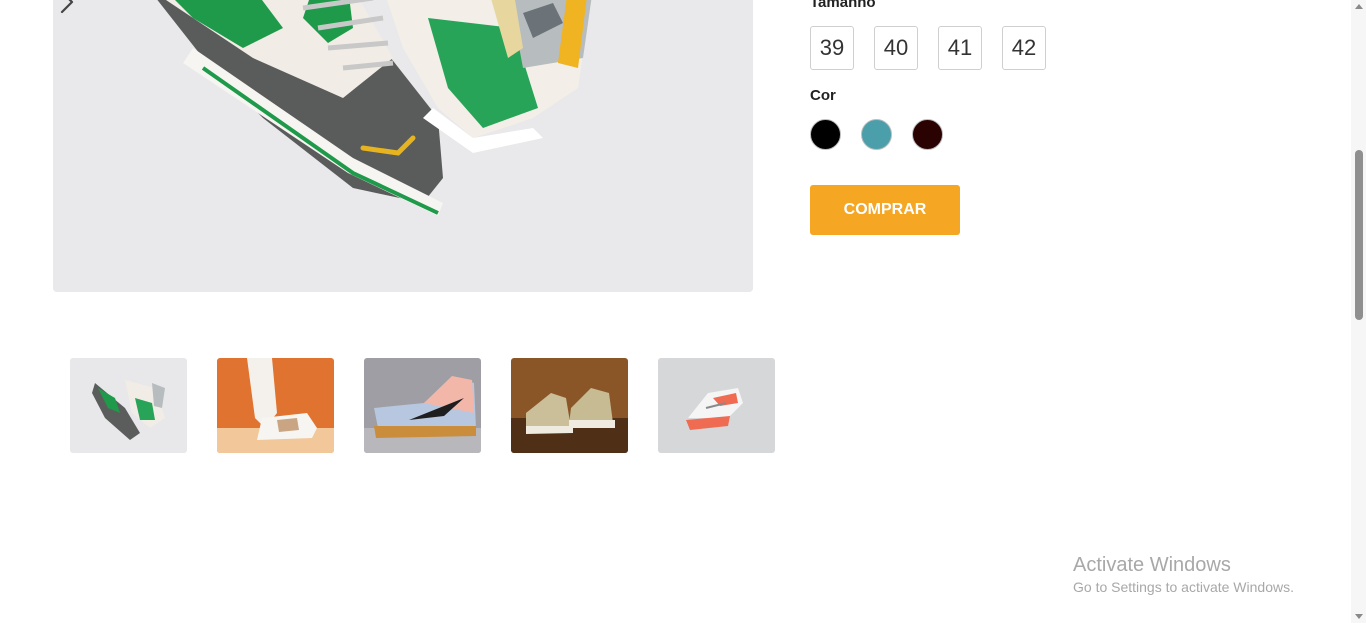 The width and height of the screenshot is (1366, 623). What do you see at coordinates (885, 210) in the screenshot?
I see `buy-button: COMPRAR` at bounding box center [885, 210].